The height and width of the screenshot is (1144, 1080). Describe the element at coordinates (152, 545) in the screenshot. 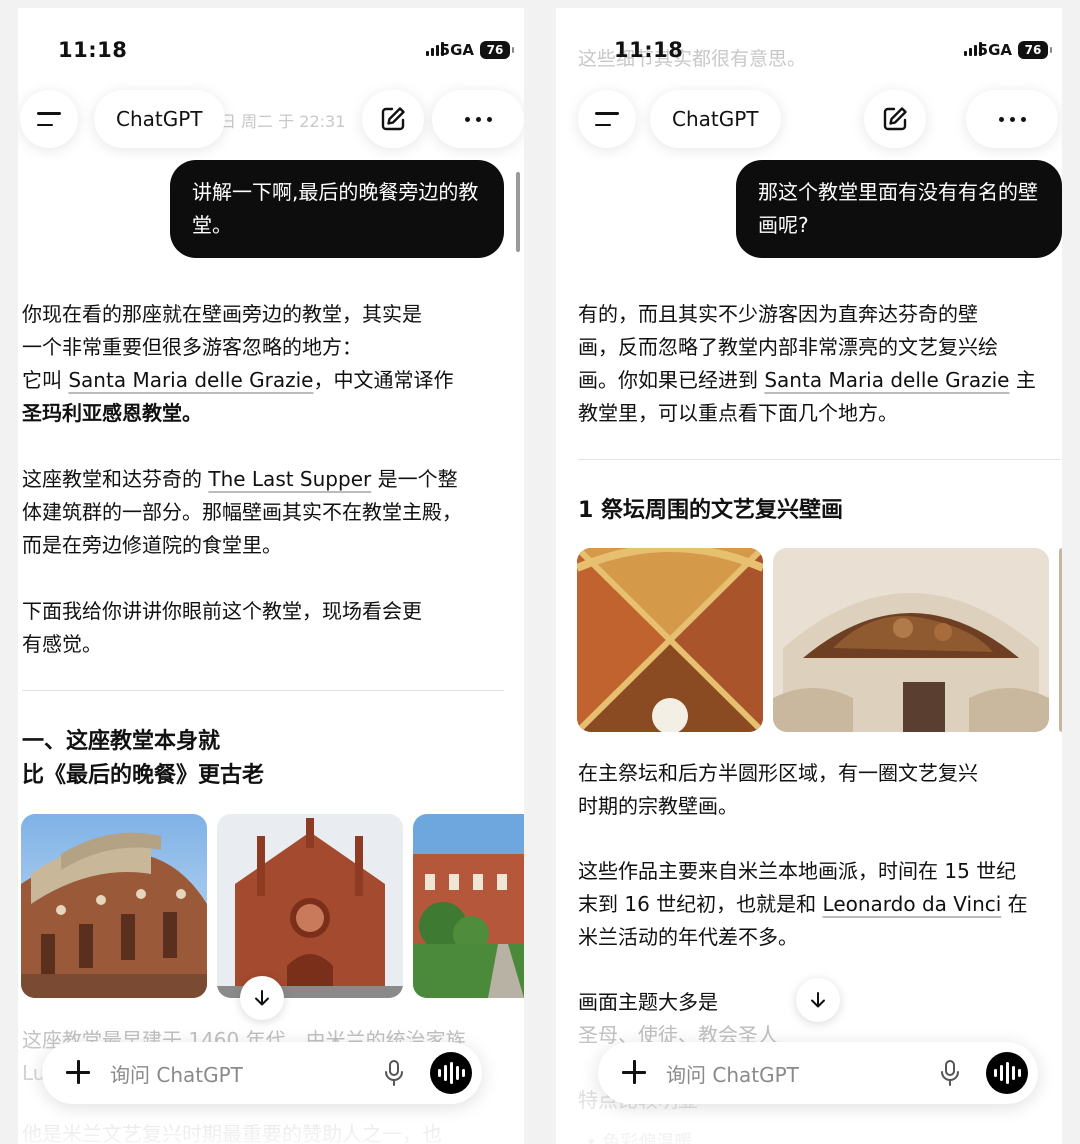

I see `text-line: 而是在旁边修道院的食堂里。` at that location.